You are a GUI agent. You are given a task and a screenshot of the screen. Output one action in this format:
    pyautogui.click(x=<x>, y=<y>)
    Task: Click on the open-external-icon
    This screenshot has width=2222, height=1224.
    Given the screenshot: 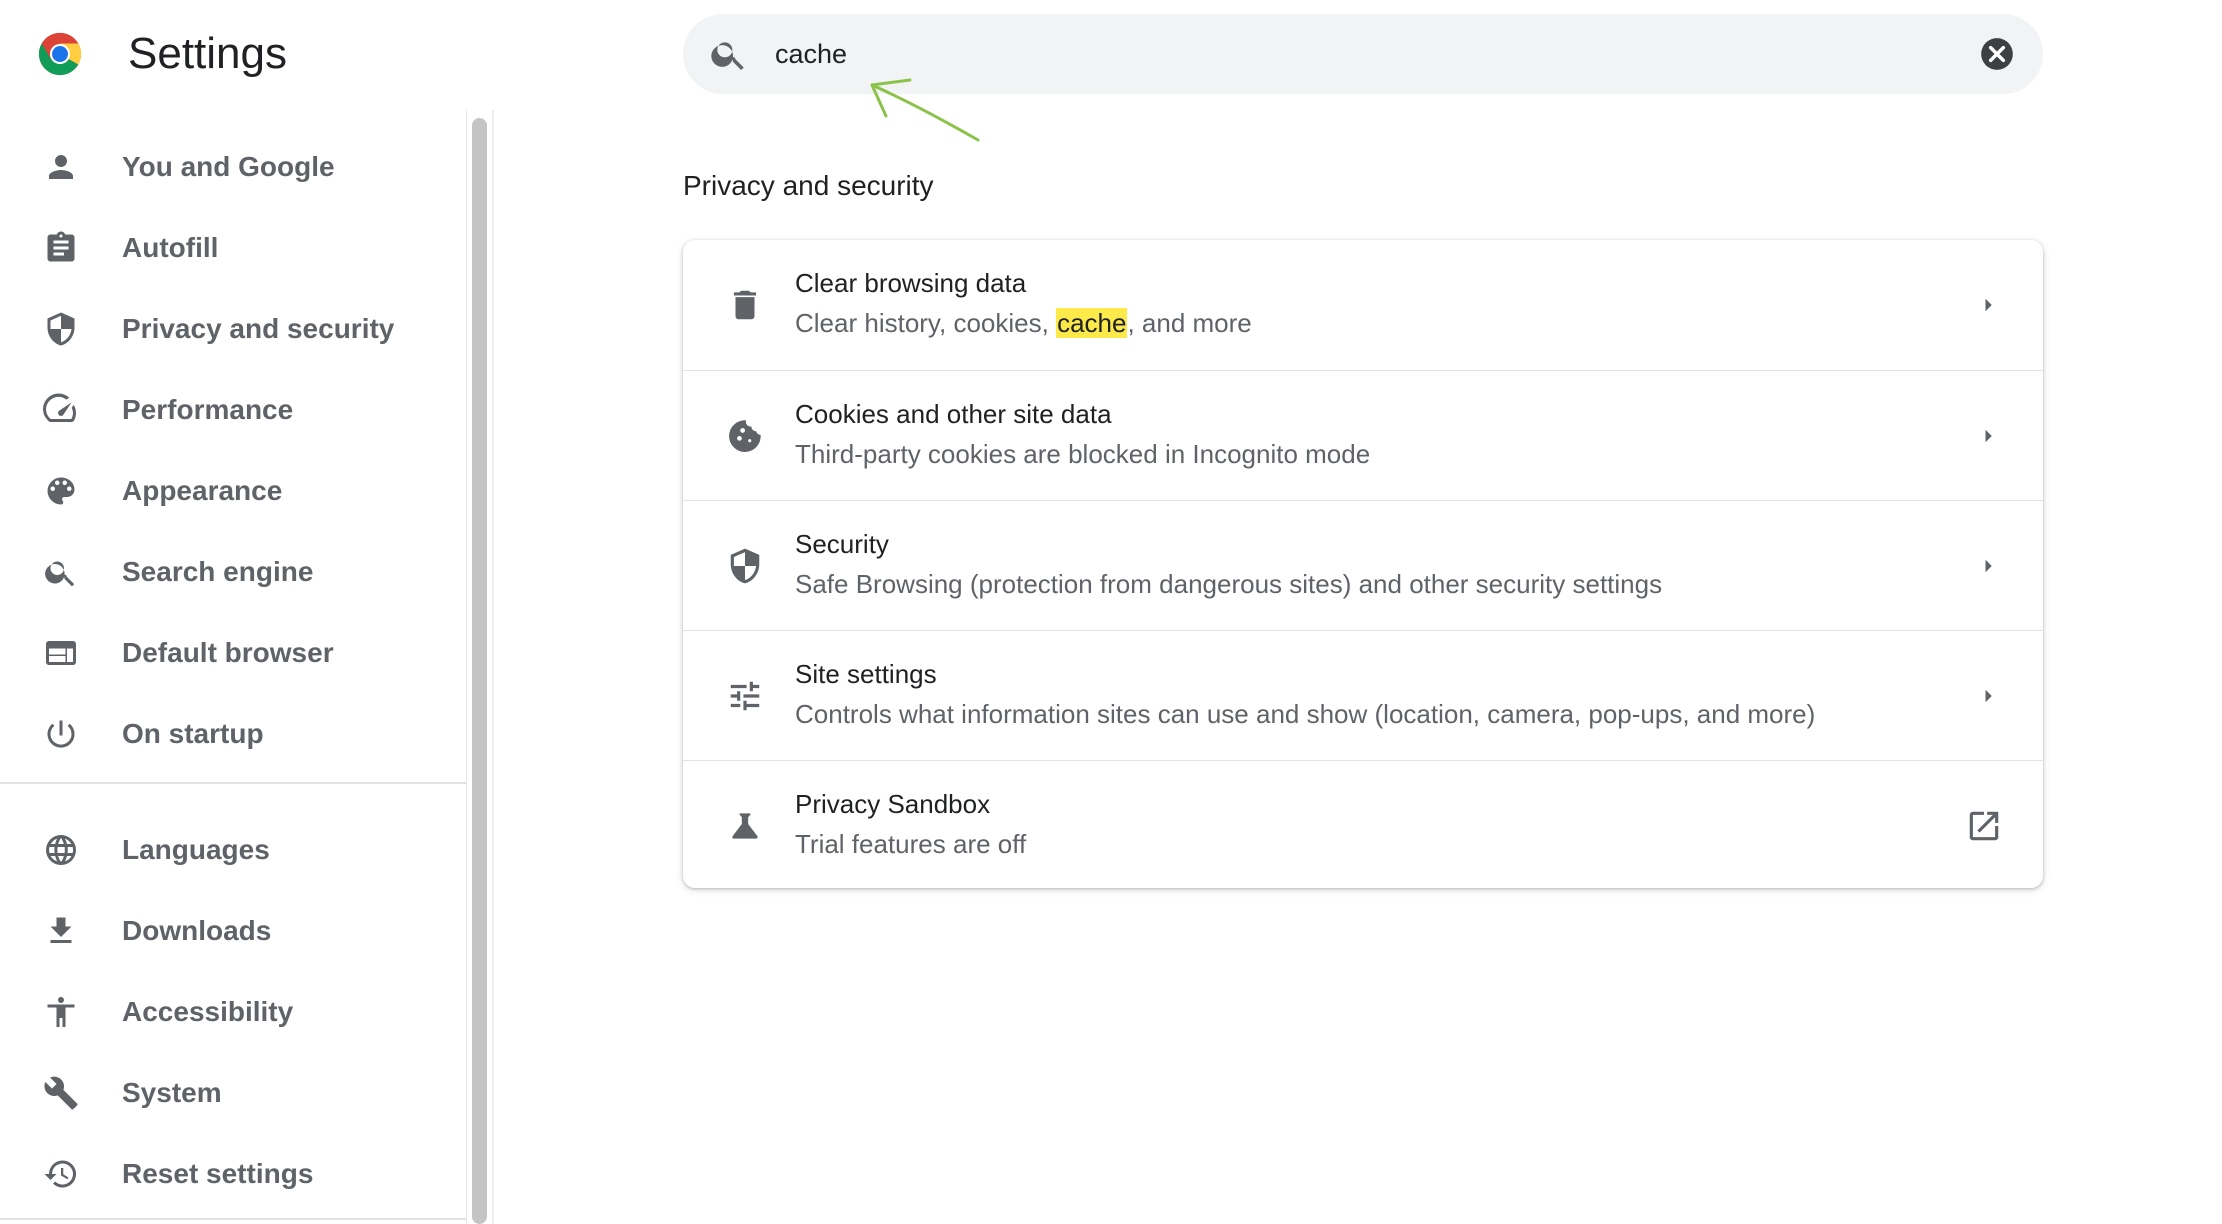 What is the action you would take?
    pyautogui.click(x=1984, y=826)
    